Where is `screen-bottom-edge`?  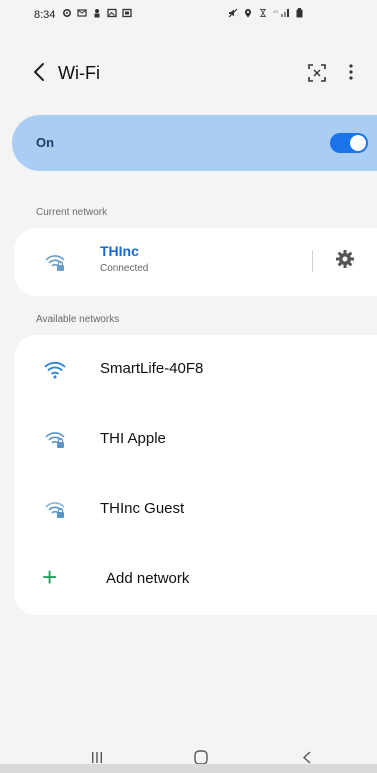
screen-bottom-edge is located at coordinates (188, 768).